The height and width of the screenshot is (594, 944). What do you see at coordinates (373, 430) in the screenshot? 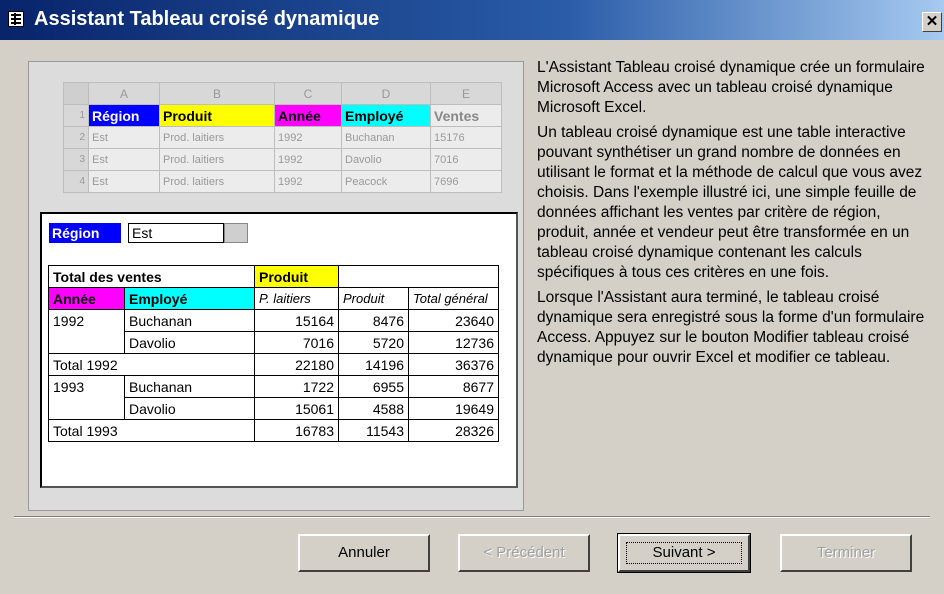
I see `value-cell: 11543` at bounding box center [373, 430].